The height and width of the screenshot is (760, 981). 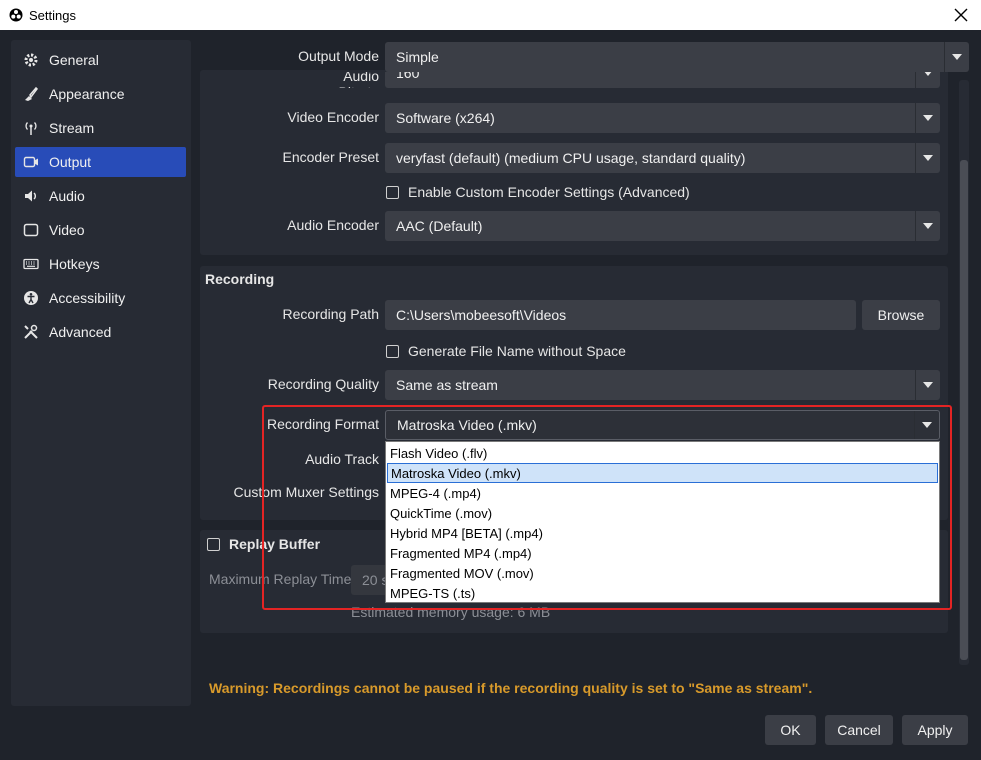 I want to click on sidebar-item-label: Stream, so click(x=72, y=128).